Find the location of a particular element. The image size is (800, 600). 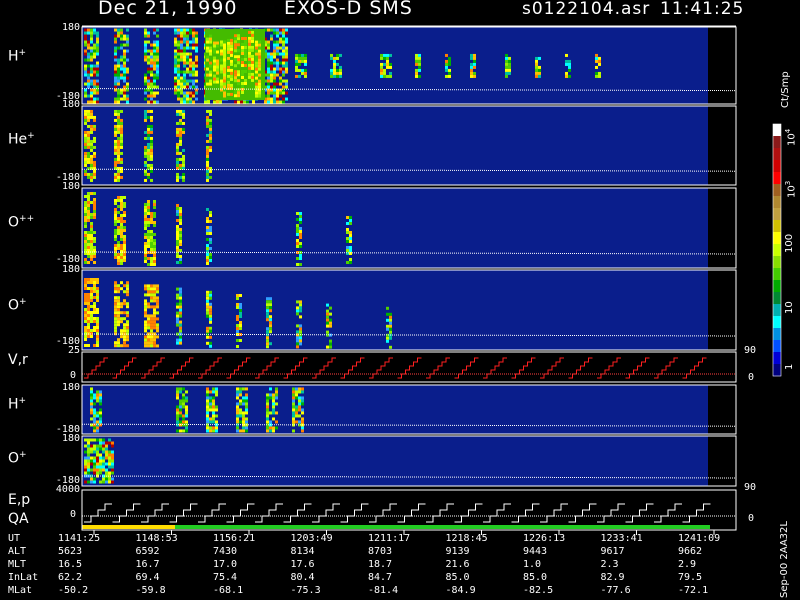

panel-bg-ep is located at coordinates (409, 510).